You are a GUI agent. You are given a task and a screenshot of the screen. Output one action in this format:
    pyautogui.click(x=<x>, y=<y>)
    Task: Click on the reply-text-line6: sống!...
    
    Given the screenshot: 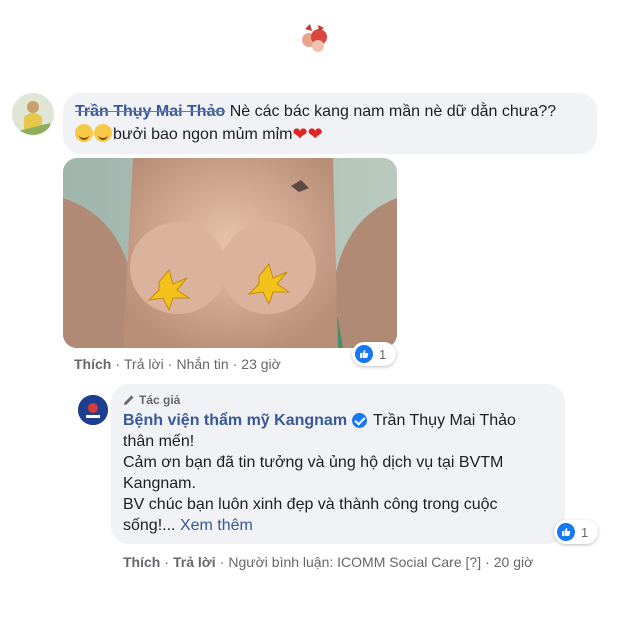 What is the action you would take?
    pyautogui.click(x=149, y=525)
    